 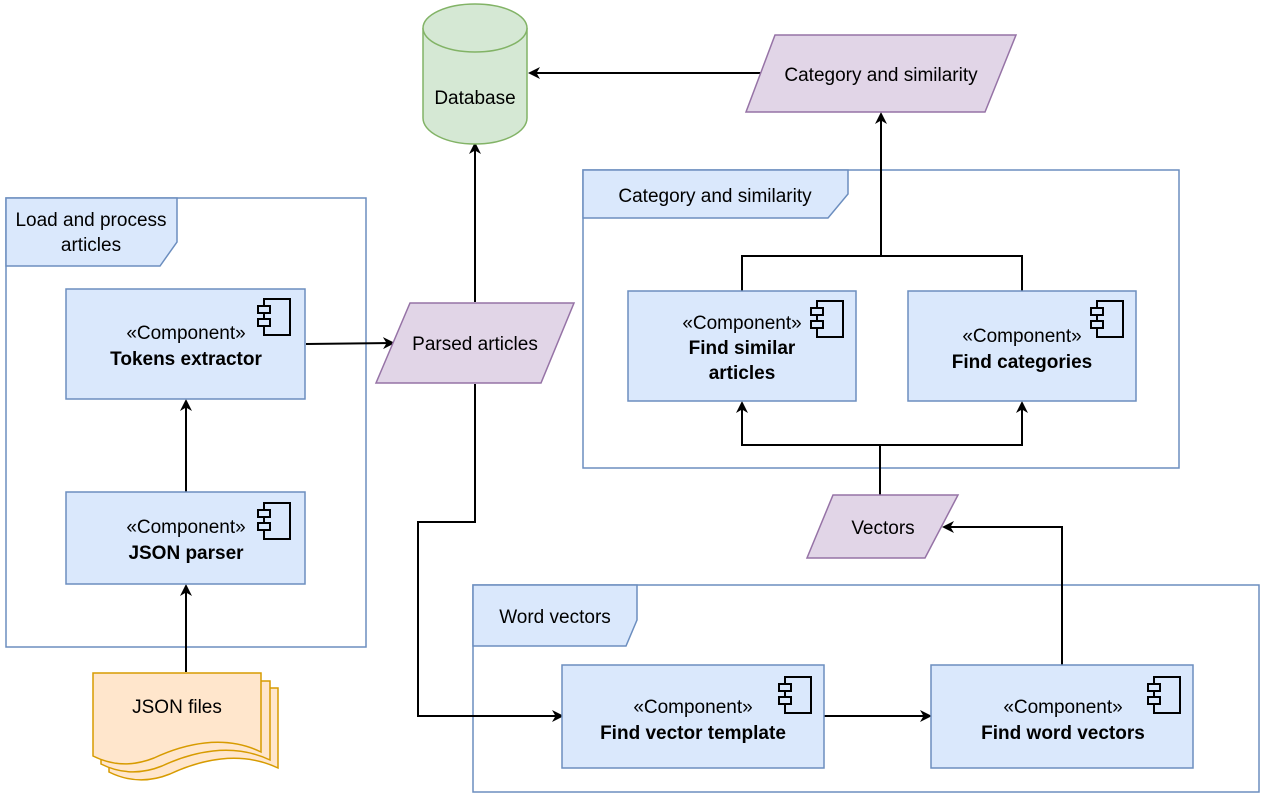 I want to click on data-parsed-articles: Parsed articles, so click(x=475, y=343).